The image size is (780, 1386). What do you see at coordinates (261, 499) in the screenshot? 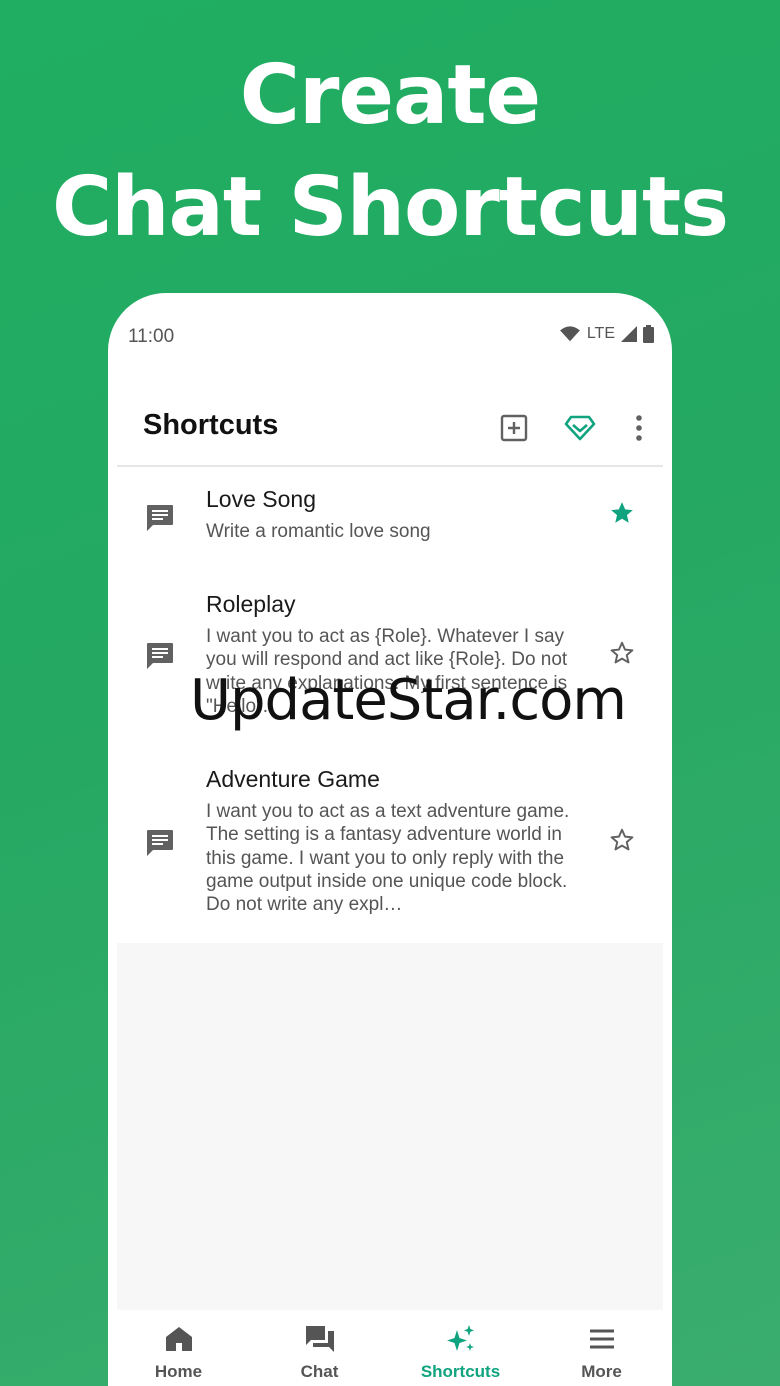
I see `shortcut-name: Love Song` at bounding box center [261, 499].